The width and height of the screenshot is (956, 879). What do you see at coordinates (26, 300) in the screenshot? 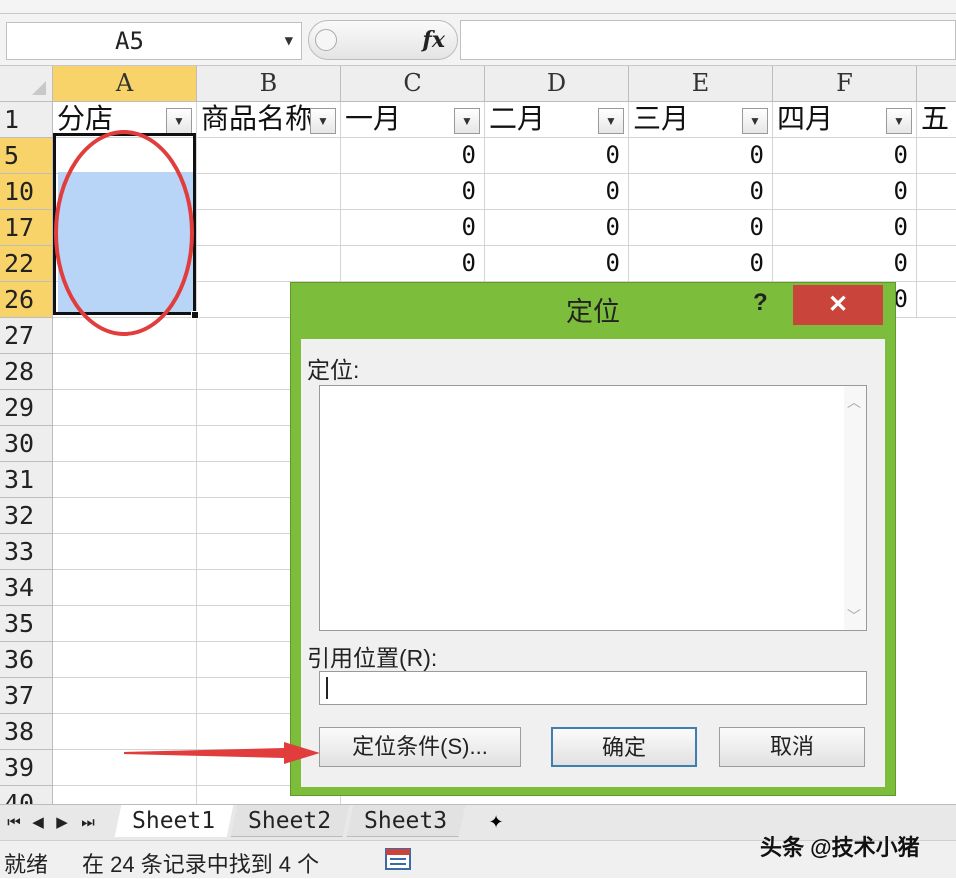
I see `row-header-26: 26` at bounding box center [26, 300].